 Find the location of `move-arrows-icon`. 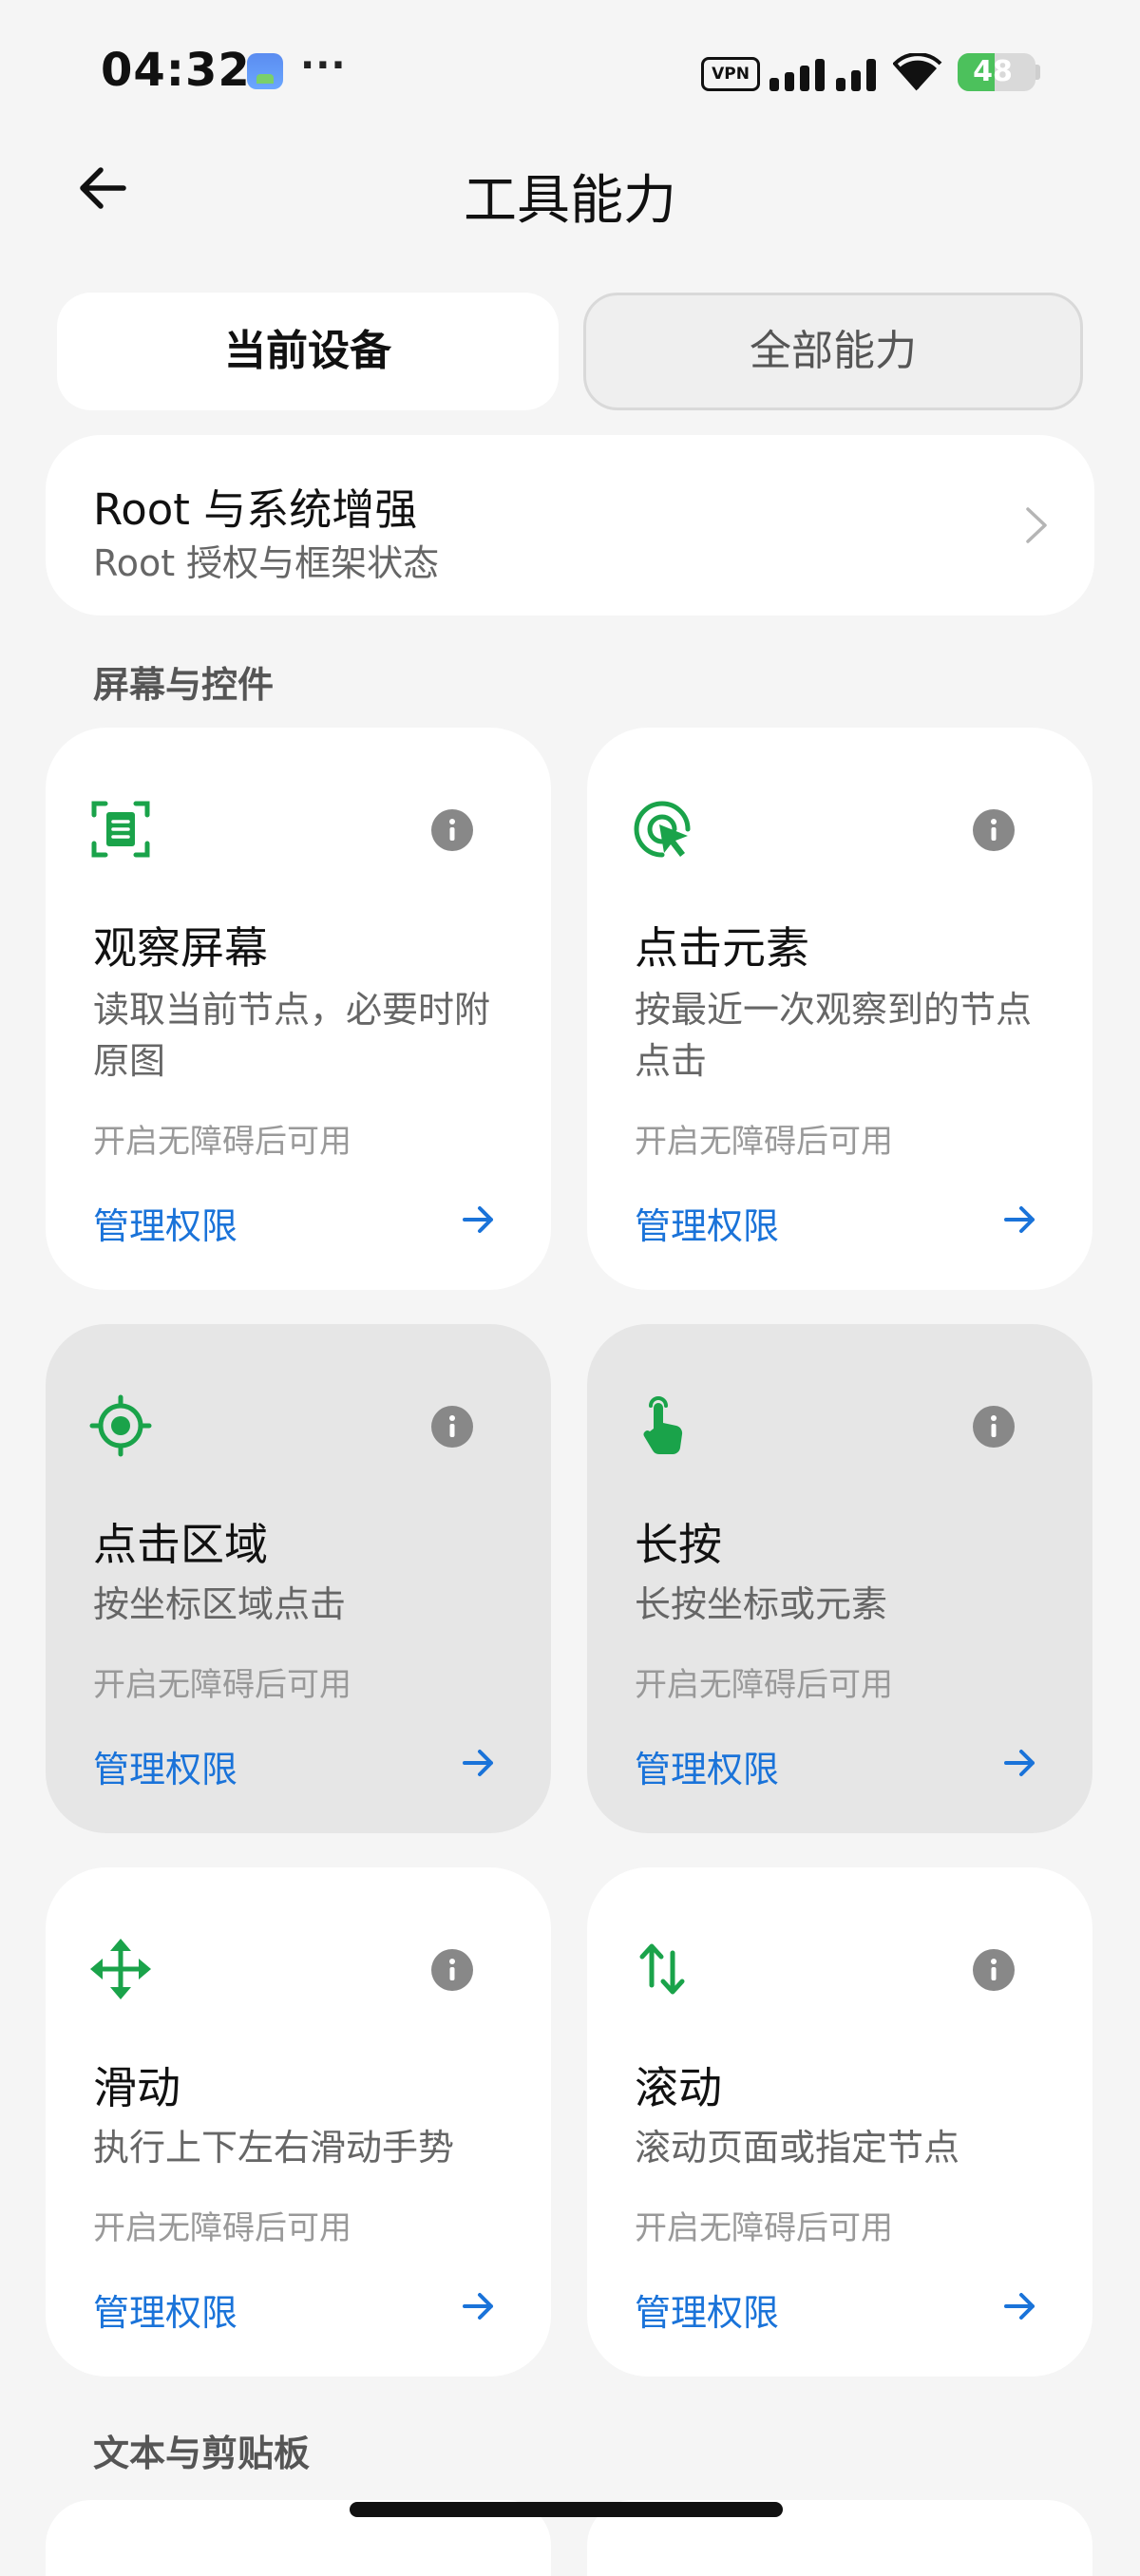

move-arrows-icon is located at coordinates (120, 1969).